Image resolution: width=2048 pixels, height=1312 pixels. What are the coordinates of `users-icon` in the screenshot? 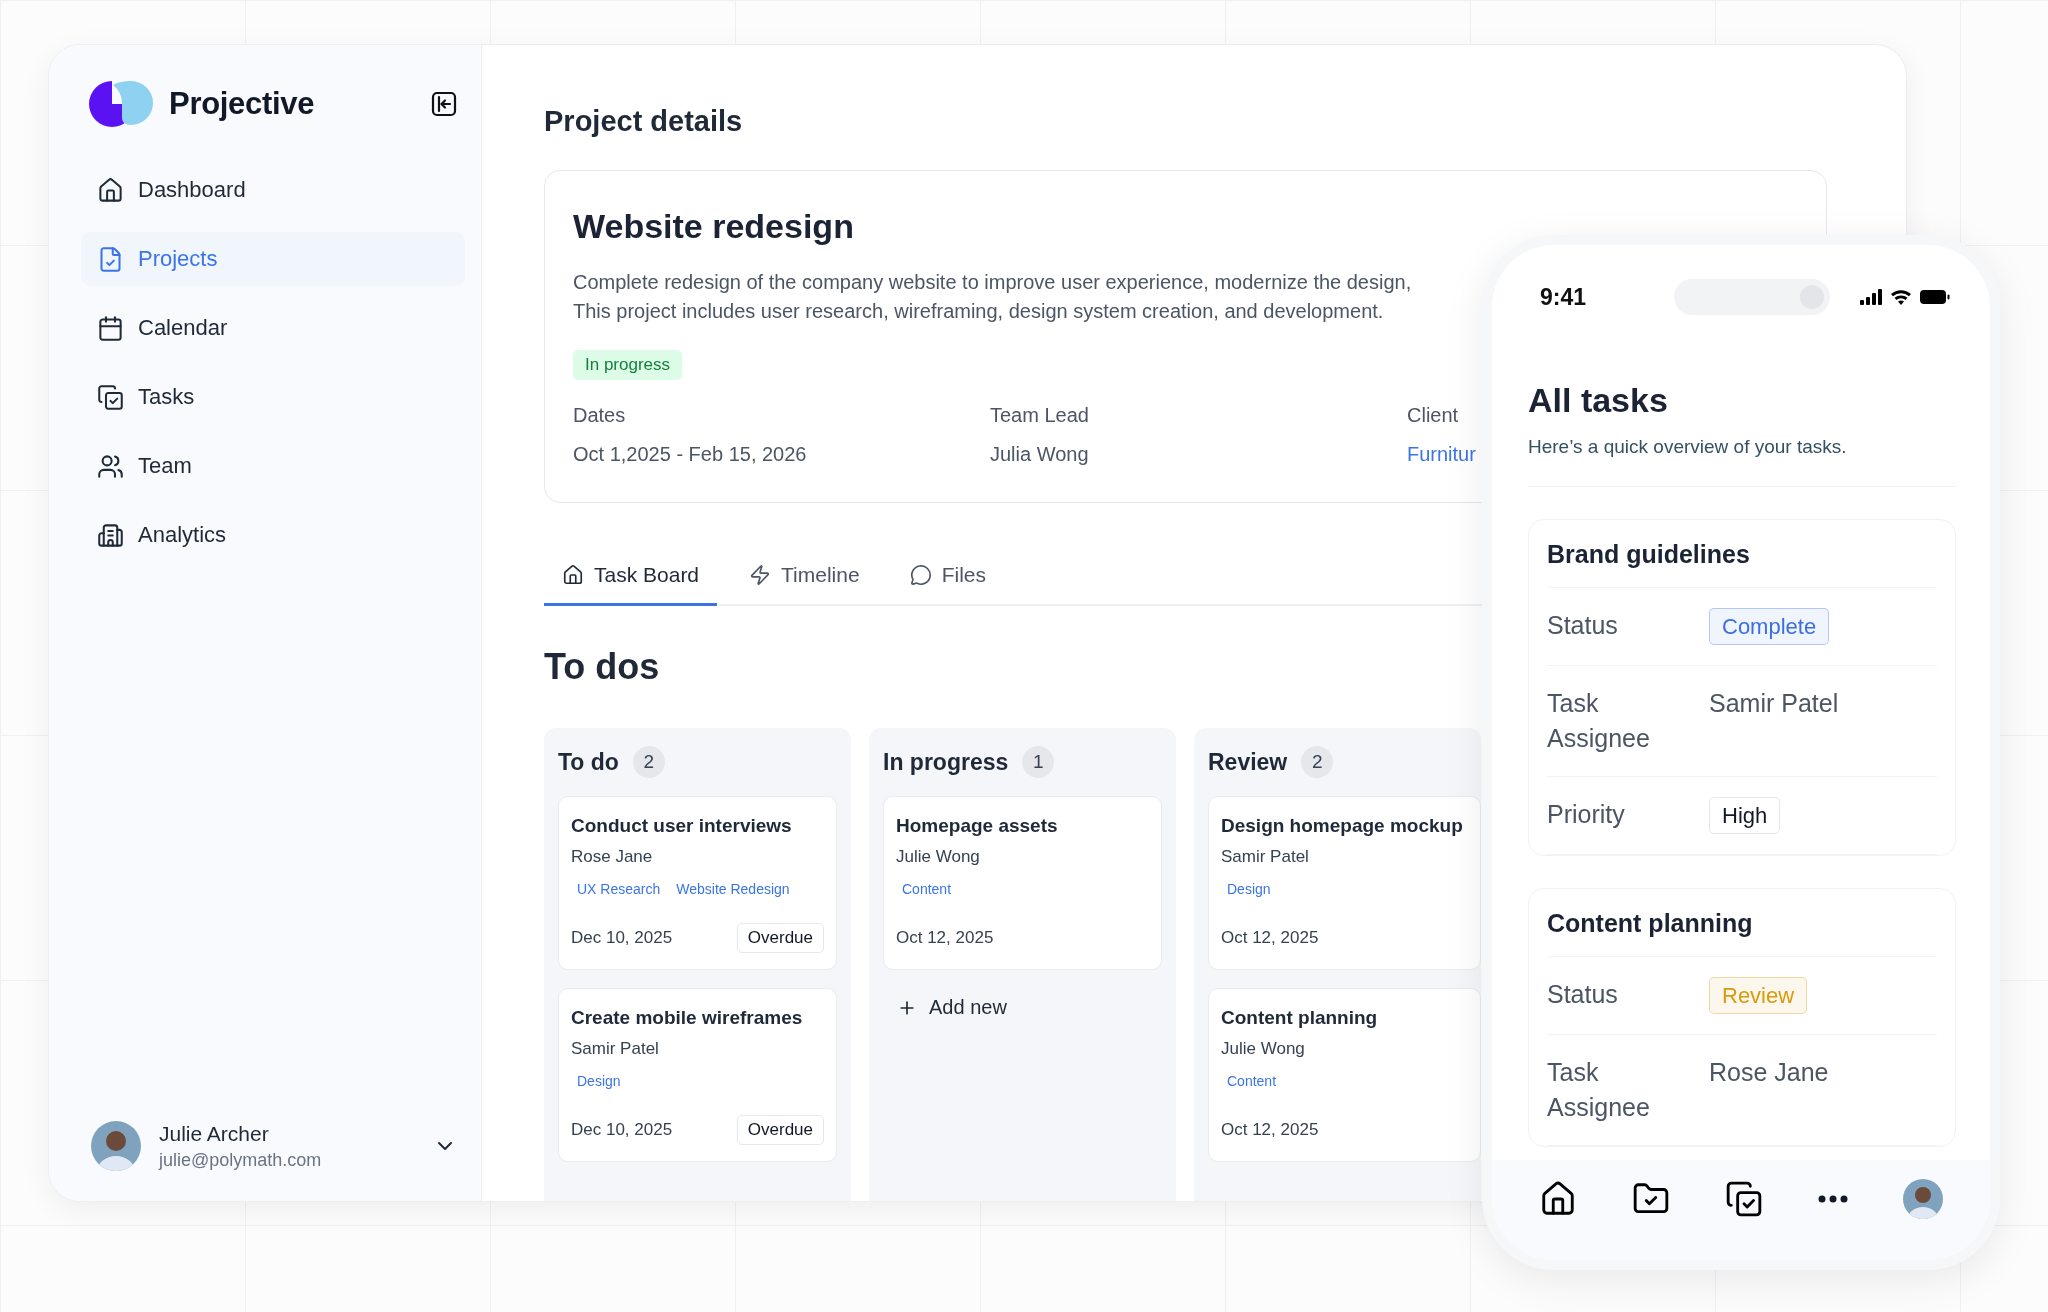 It's located at (110, 466).